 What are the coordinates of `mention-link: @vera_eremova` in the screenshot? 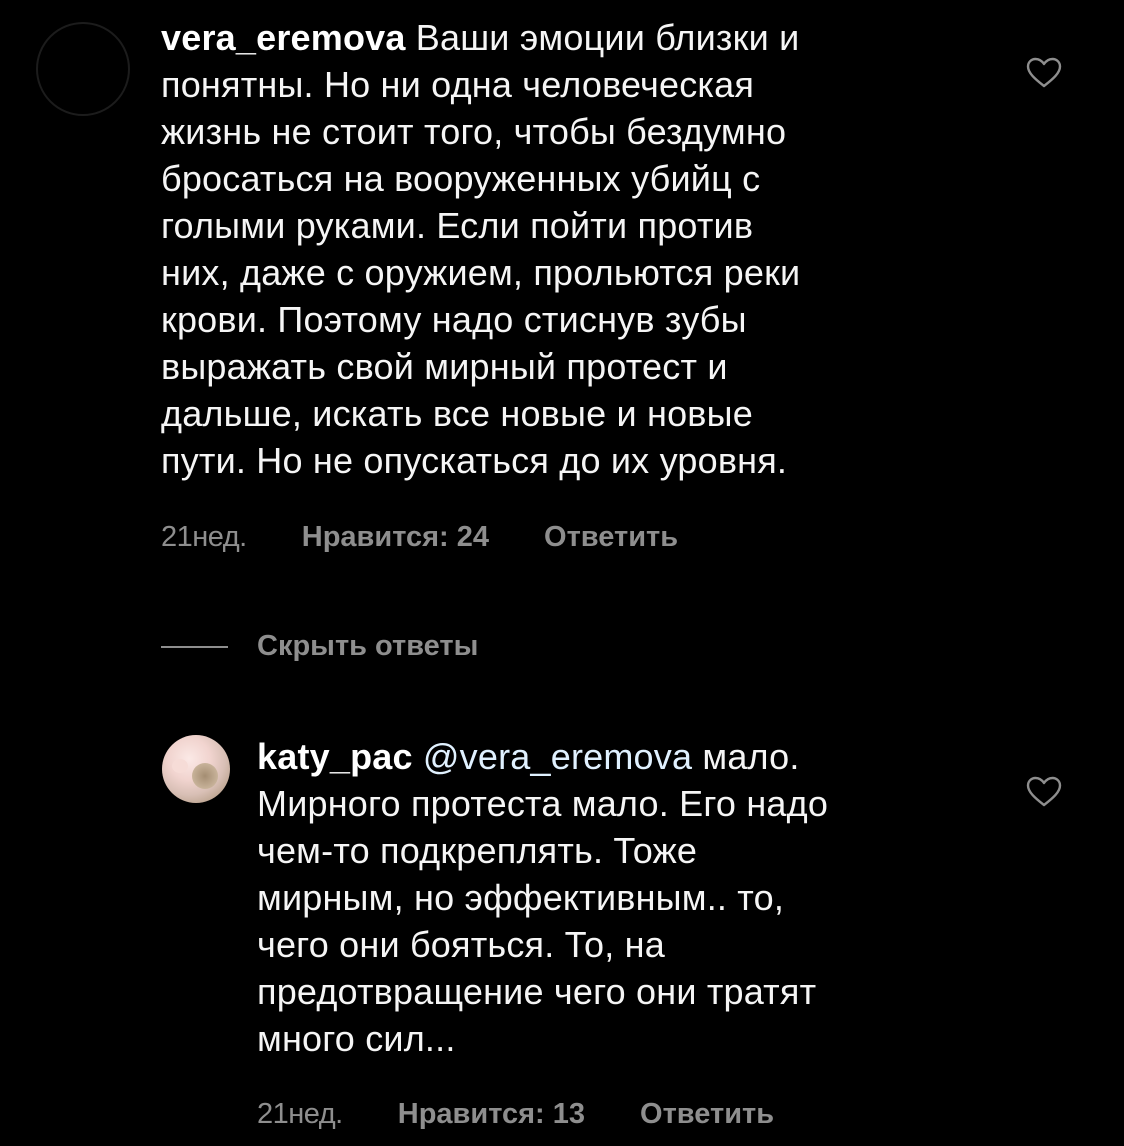 It's located at (557, 756).